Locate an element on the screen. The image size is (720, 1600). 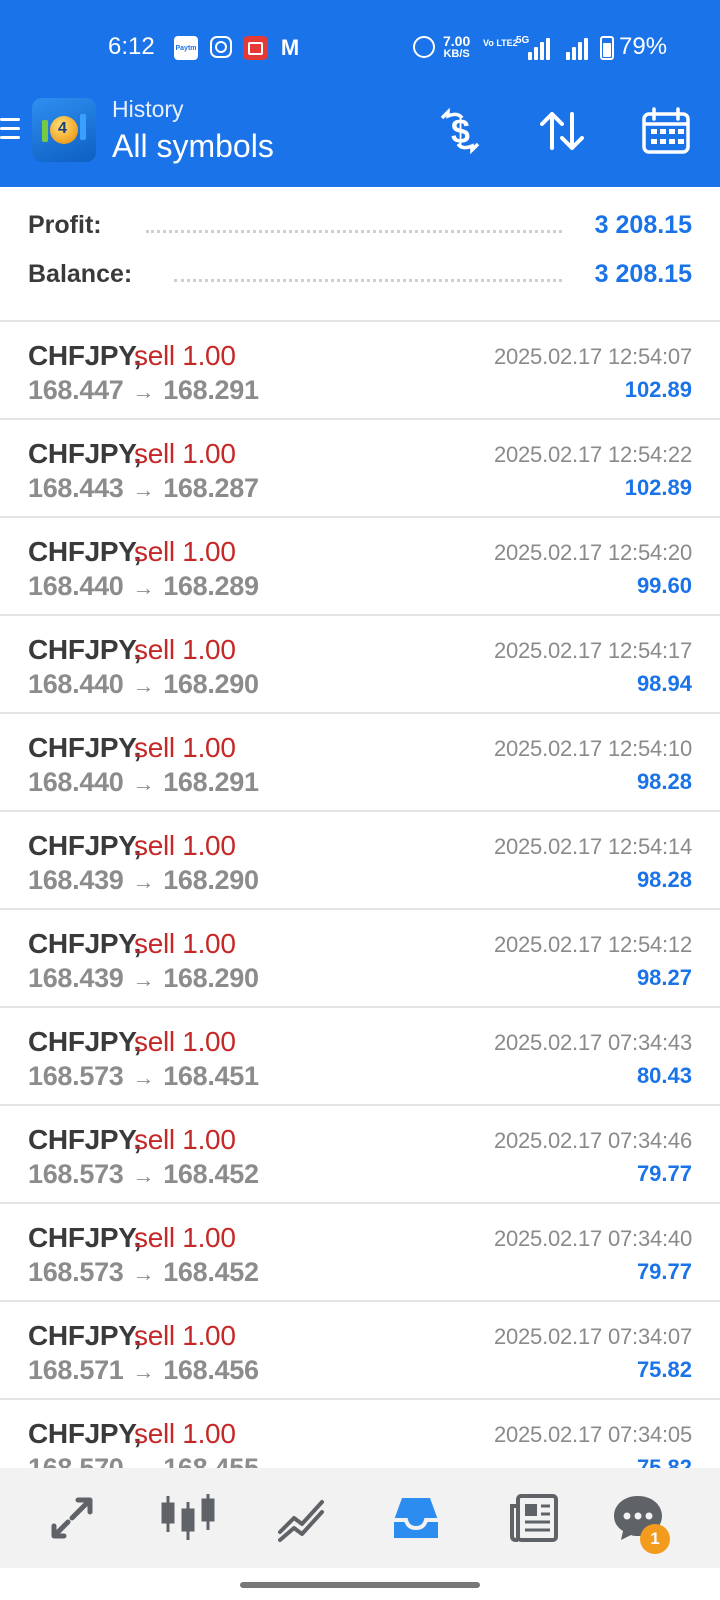
network-speed-unit: KB/S is located at coordinates (456, 54).